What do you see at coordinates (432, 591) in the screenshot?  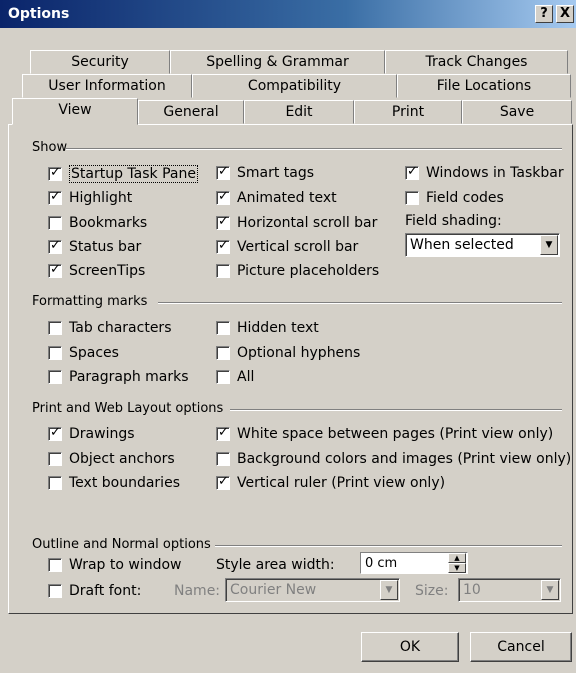 I see `draft-font-size-label: Size:` at bounding box center [432, 591].